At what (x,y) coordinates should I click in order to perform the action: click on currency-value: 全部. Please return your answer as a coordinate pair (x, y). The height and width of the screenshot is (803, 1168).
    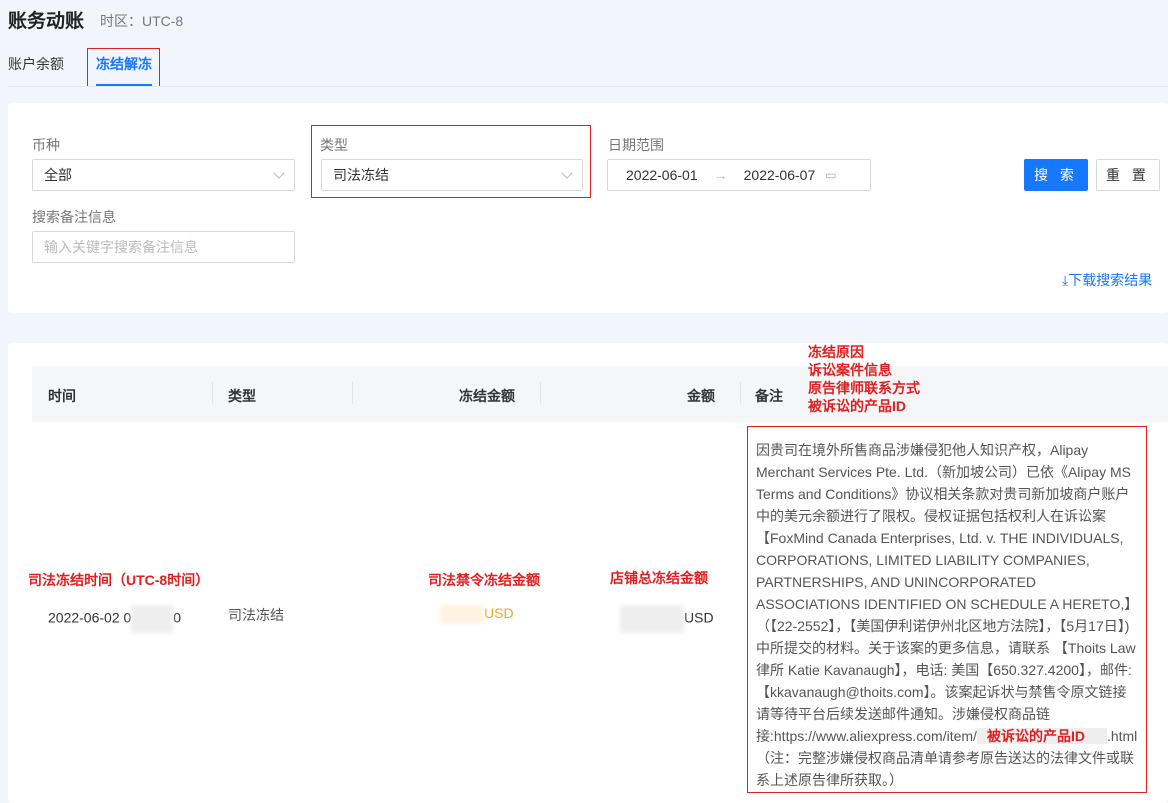
    Looking at the image, I should click on (58, 175).